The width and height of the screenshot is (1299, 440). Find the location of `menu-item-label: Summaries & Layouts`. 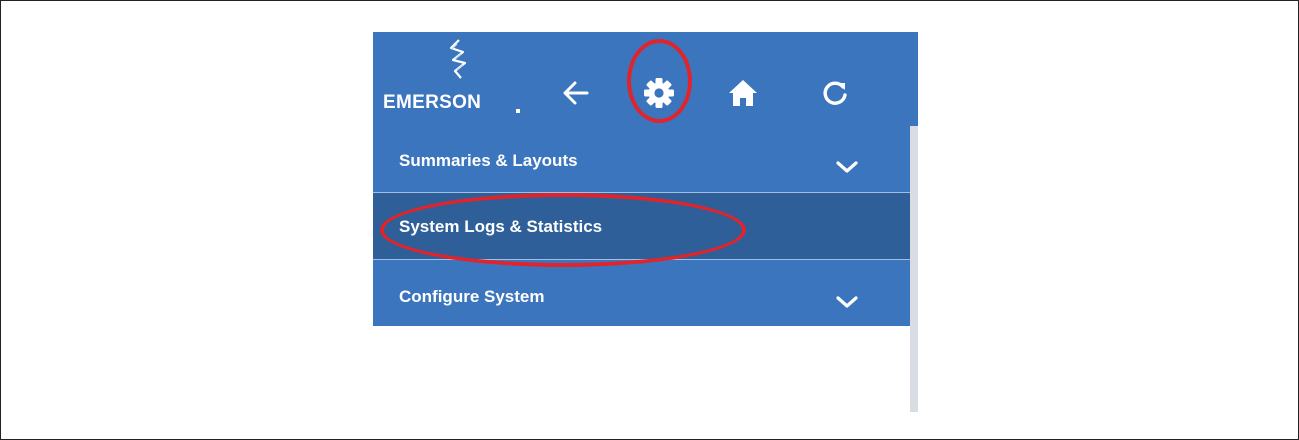

menu-item-label: Summaries & Layouts is located at coordinates (488, 160).